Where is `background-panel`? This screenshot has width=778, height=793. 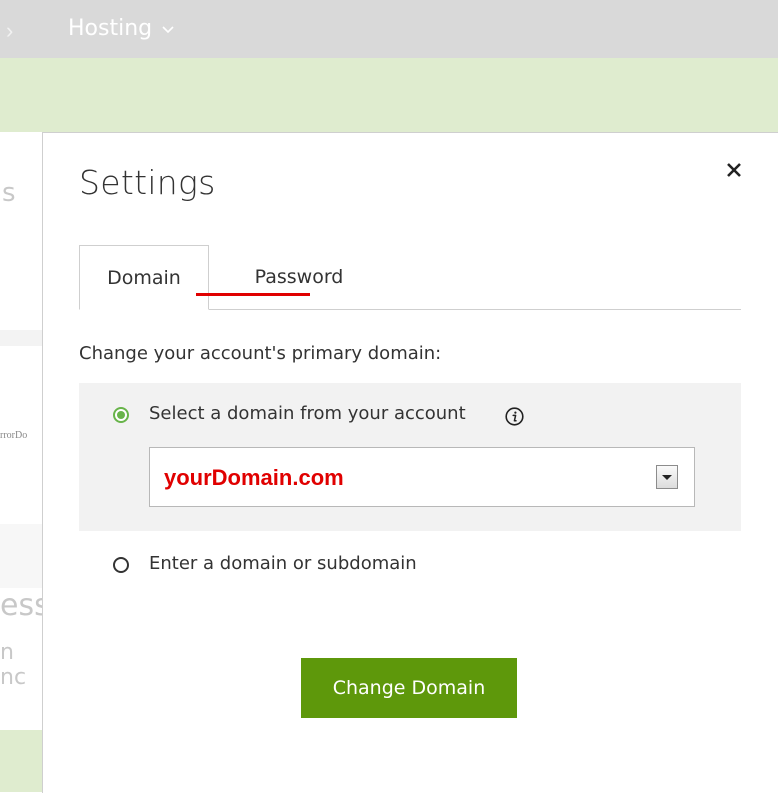
background-panel is located at coordinates (22, 556).